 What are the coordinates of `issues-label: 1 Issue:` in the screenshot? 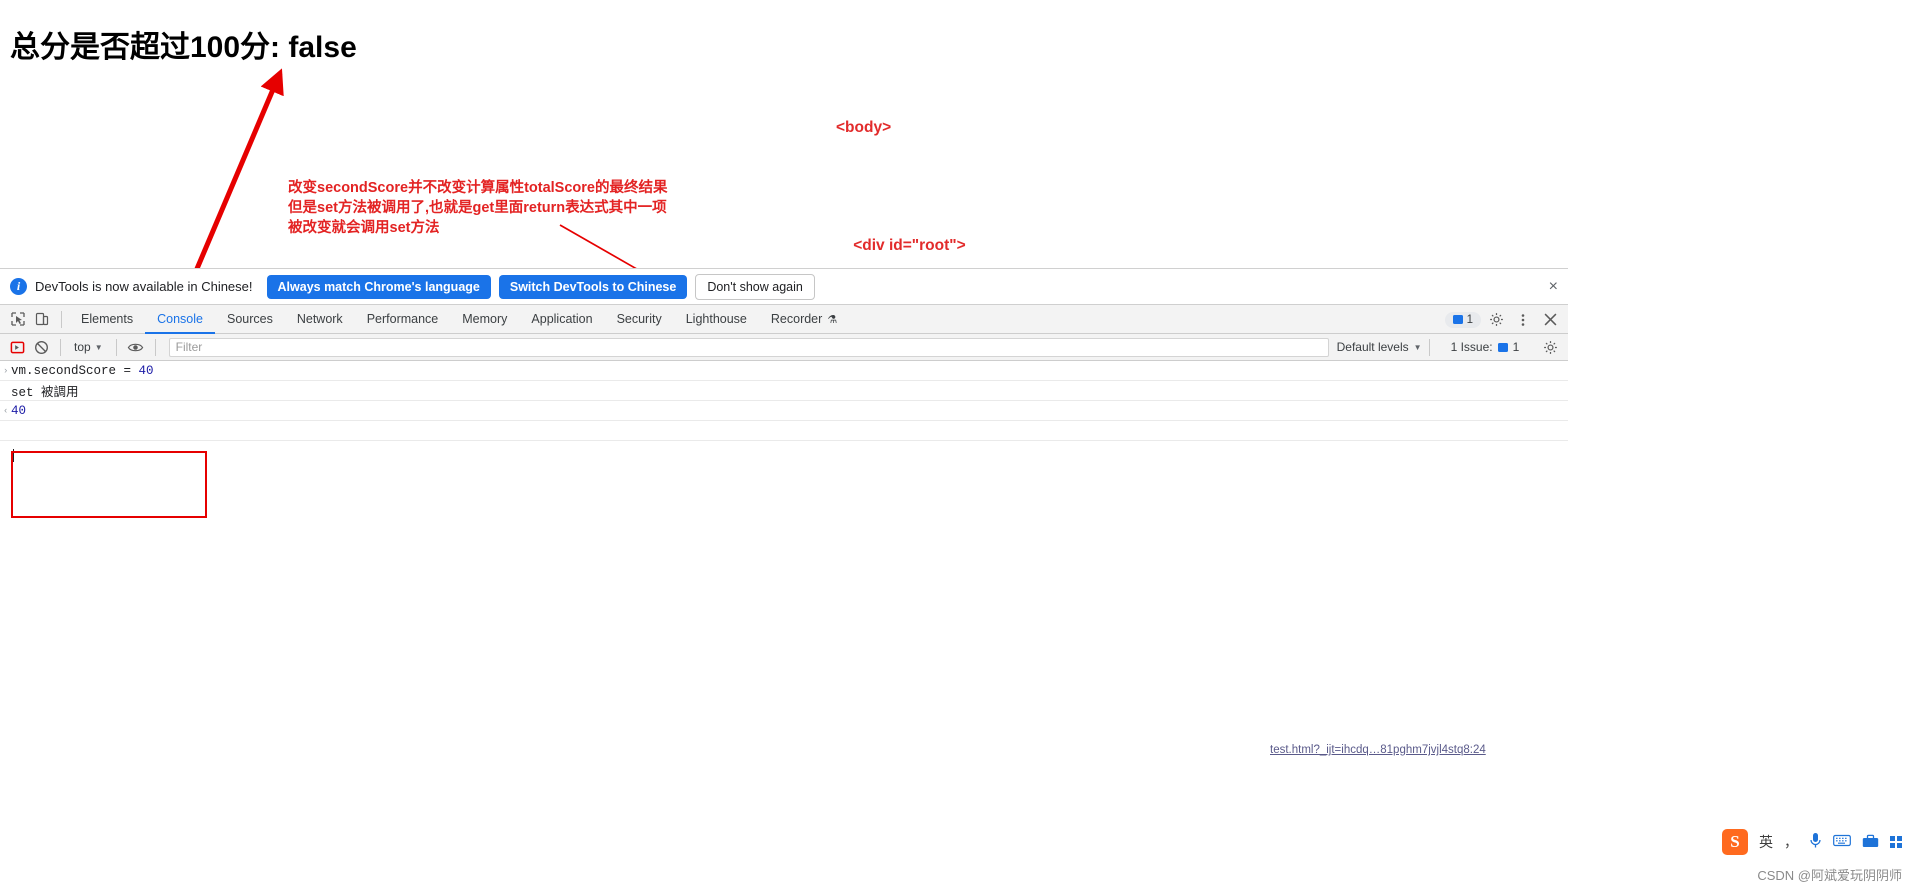 It's located at (1471, 347).